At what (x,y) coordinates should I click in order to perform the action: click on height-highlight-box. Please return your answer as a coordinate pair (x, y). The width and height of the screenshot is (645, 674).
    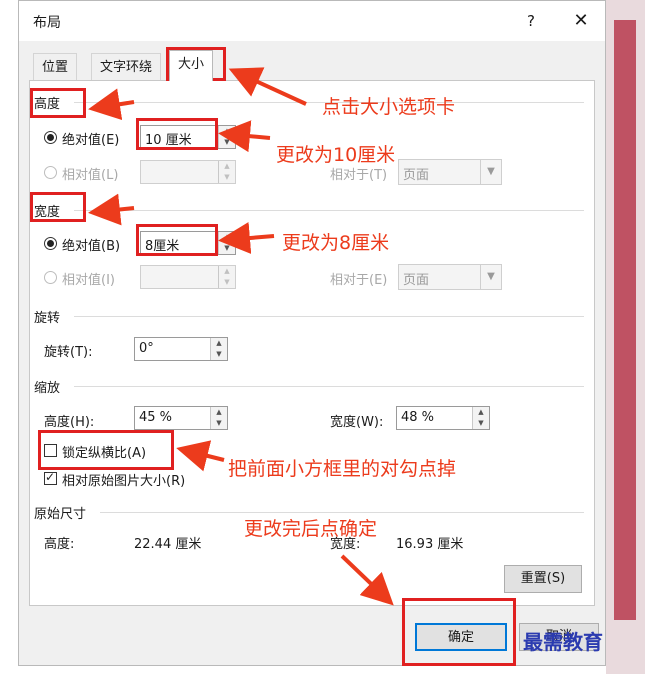
    Looking at the image, I should click on (58, 103).